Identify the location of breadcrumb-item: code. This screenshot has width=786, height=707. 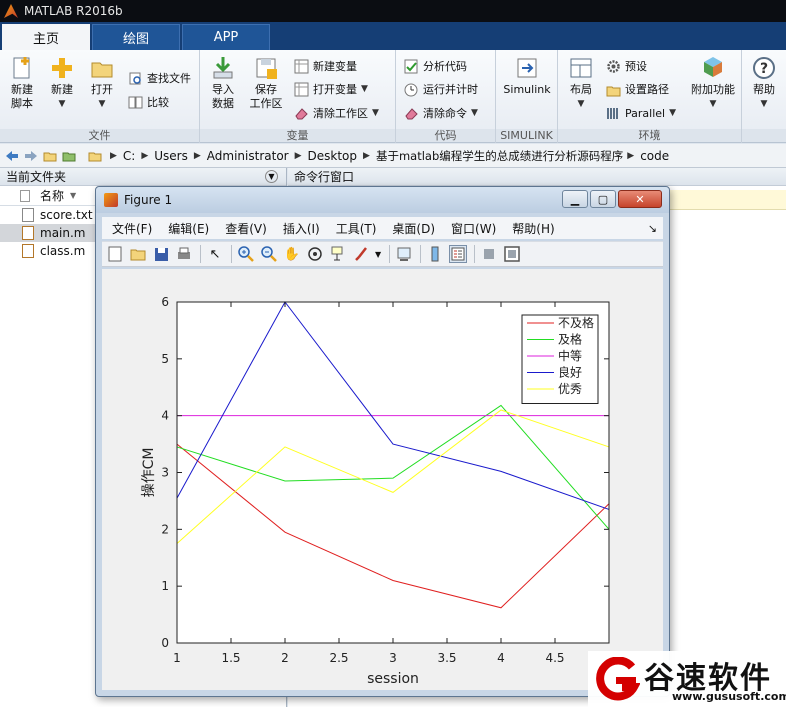
(654, 156).